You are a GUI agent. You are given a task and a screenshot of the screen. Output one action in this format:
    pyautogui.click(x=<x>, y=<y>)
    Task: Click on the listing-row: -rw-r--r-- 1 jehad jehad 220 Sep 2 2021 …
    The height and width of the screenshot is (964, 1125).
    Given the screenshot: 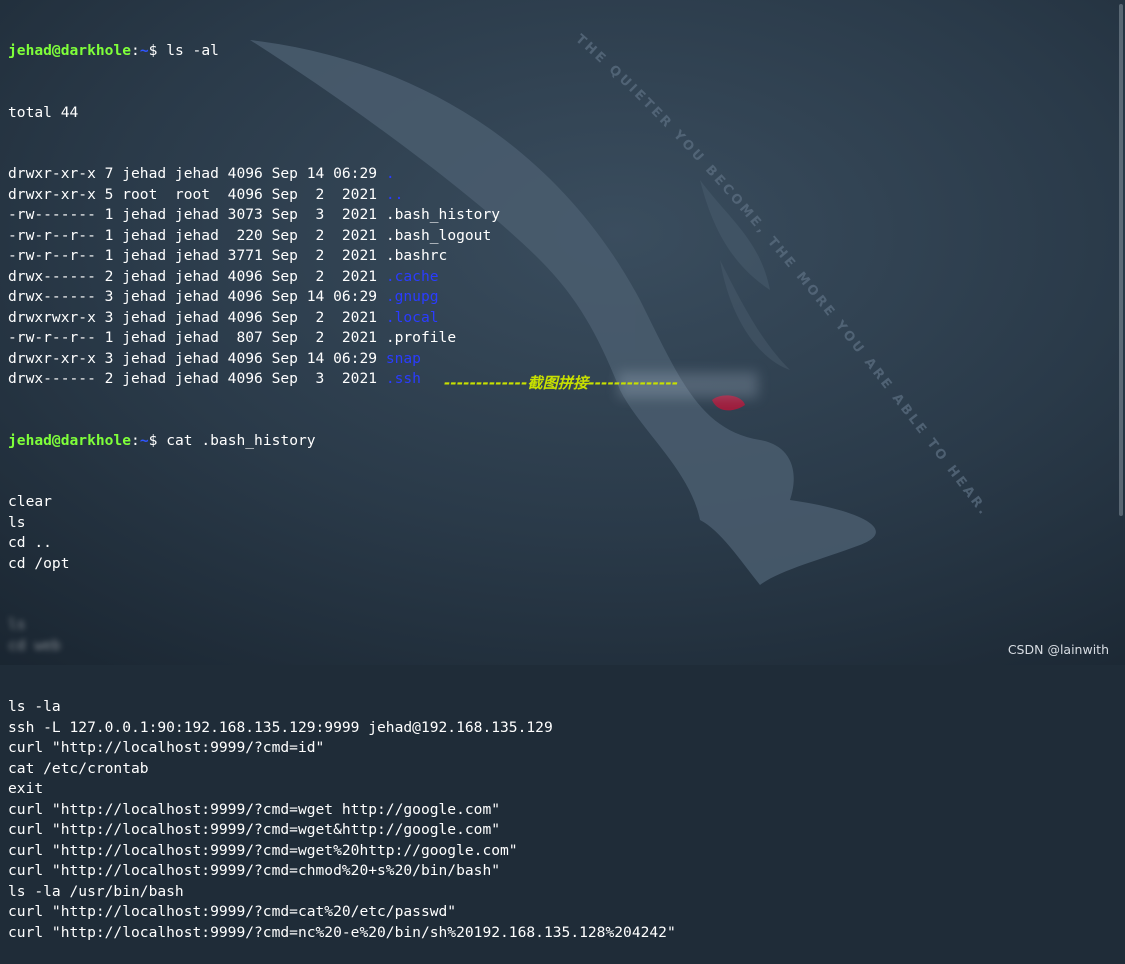 What is the action you would take?
    pyautogui.click(x=342, y=236)
    